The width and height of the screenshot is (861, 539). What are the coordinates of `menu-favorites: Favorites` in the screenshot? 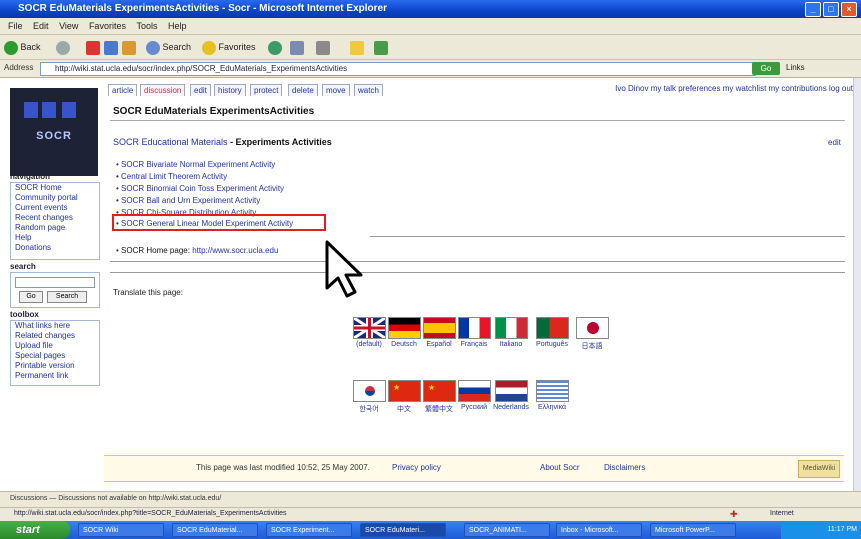 It's located at (107, 26).